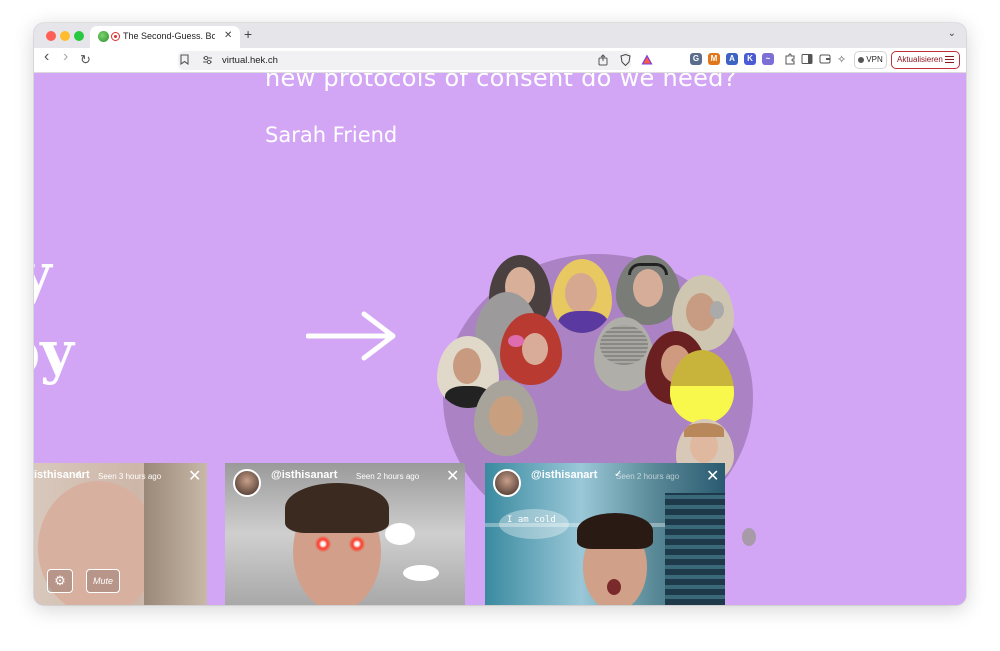 This screenshot has height=651, width=1000. What do you see at coordinates (250, 60) in the screenshot?
I see `url-text: virtual.hek.ch` at bounding box center [250, 60].